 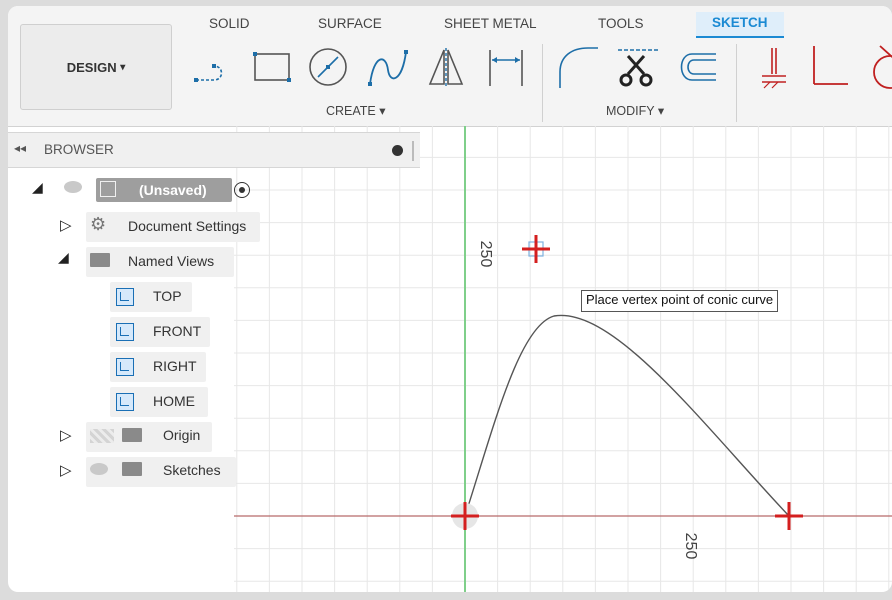 What do you see at coordinates (490, 23) in the screenshot?
I see `tab-sheet-metal: SHEET METAL` at bounding box center [490, 23].